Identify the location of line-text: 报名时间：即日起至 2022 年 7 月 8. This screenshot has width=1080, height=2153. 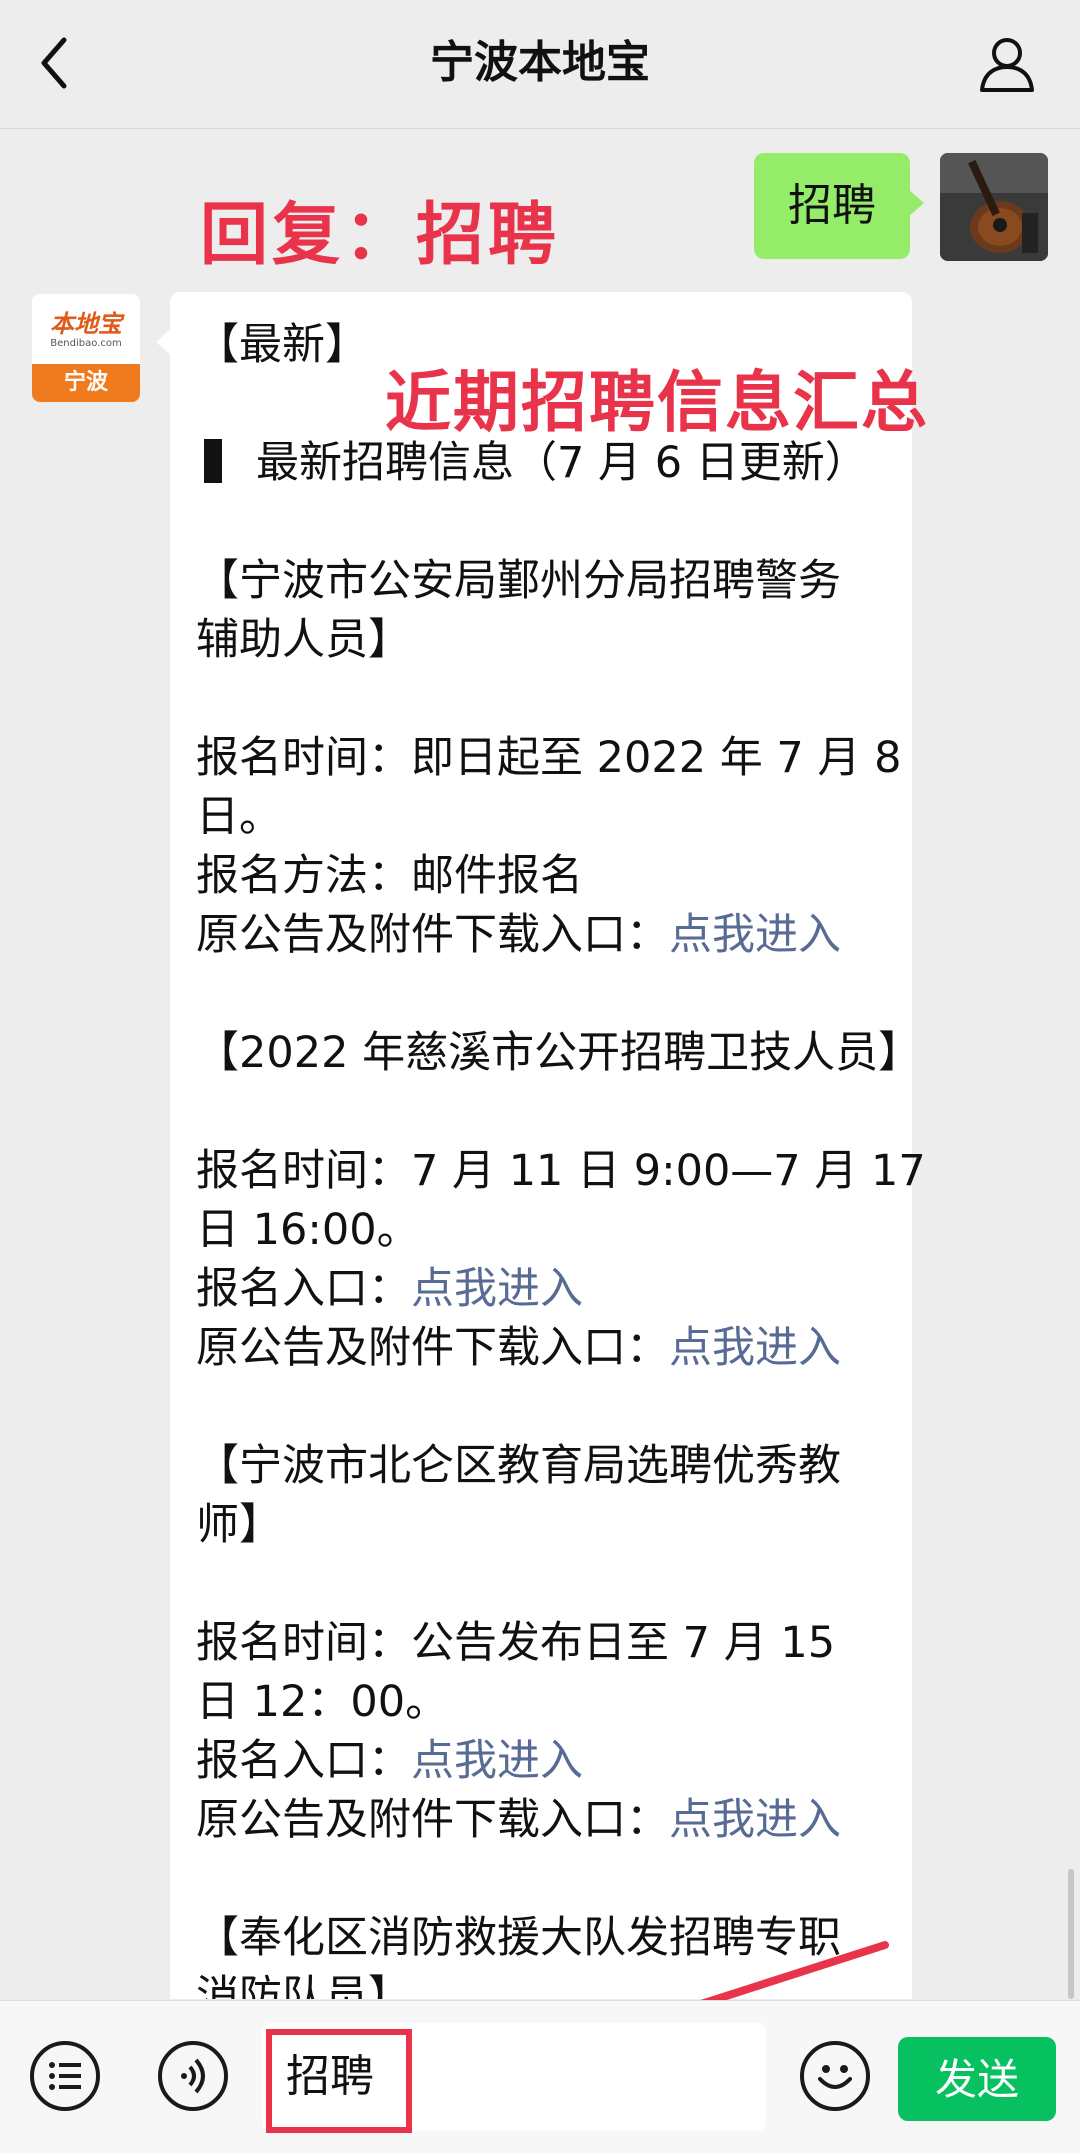
(549, 758).